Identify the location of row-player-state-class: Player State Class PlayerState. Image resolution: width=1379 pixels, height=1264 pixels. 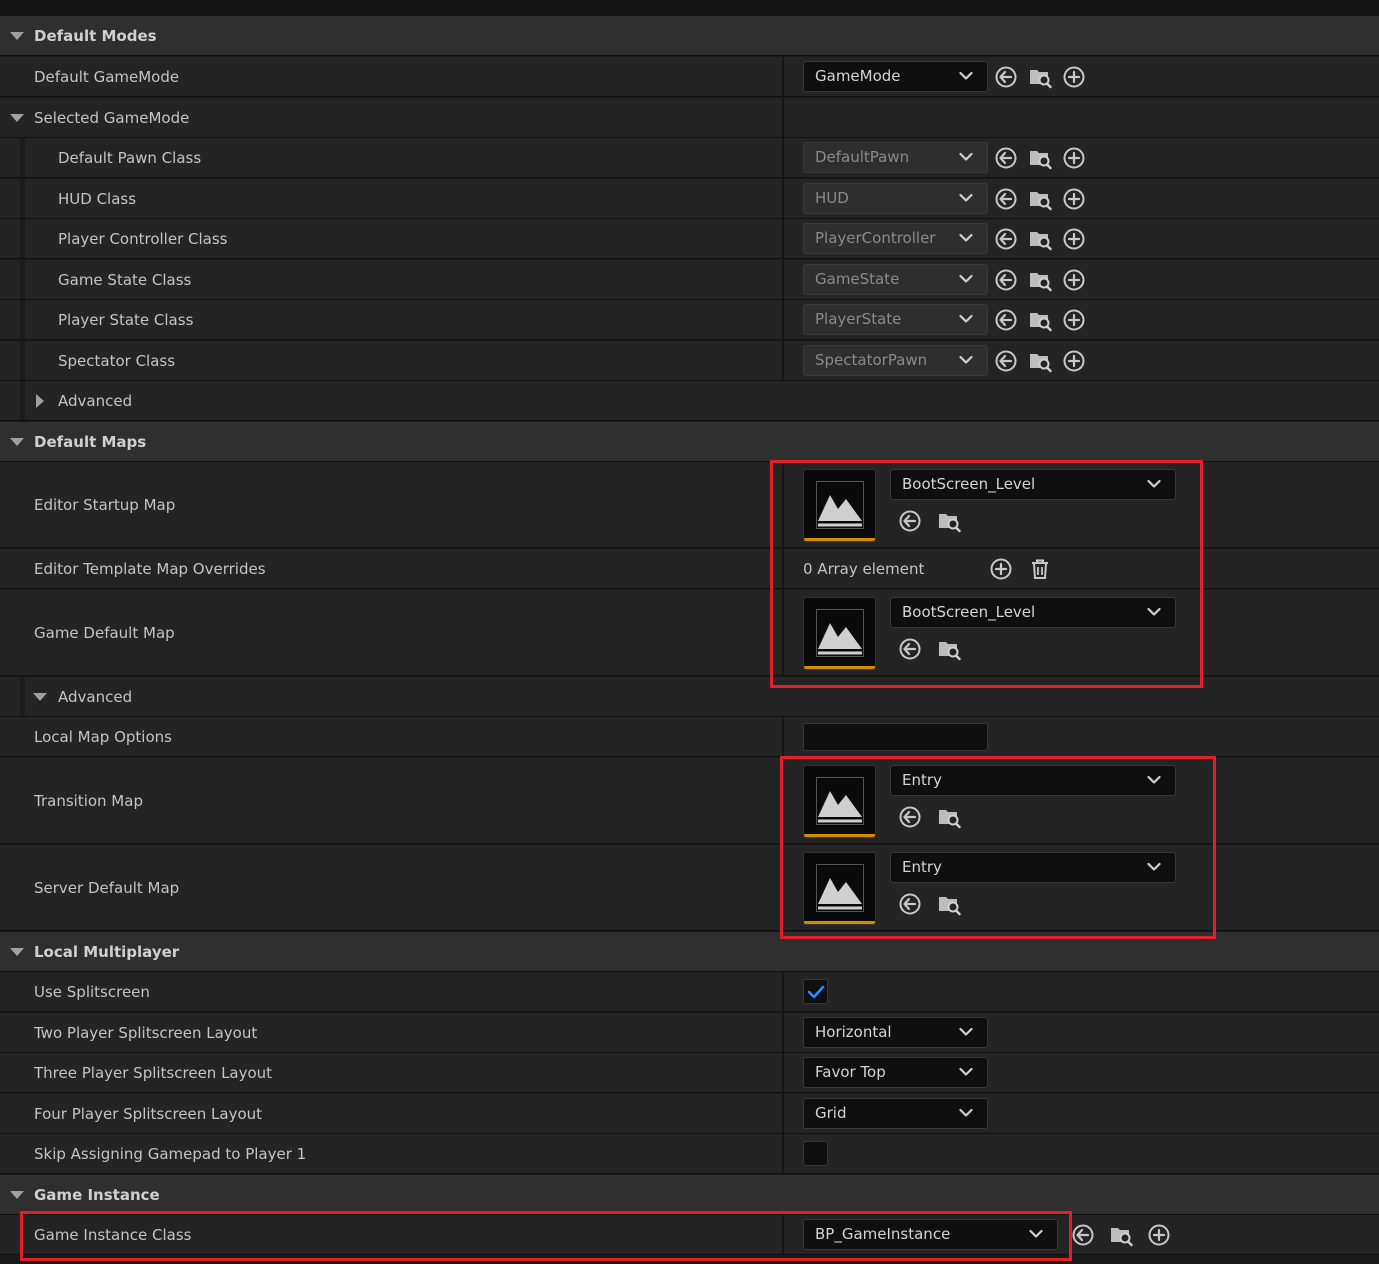
(689, 320).